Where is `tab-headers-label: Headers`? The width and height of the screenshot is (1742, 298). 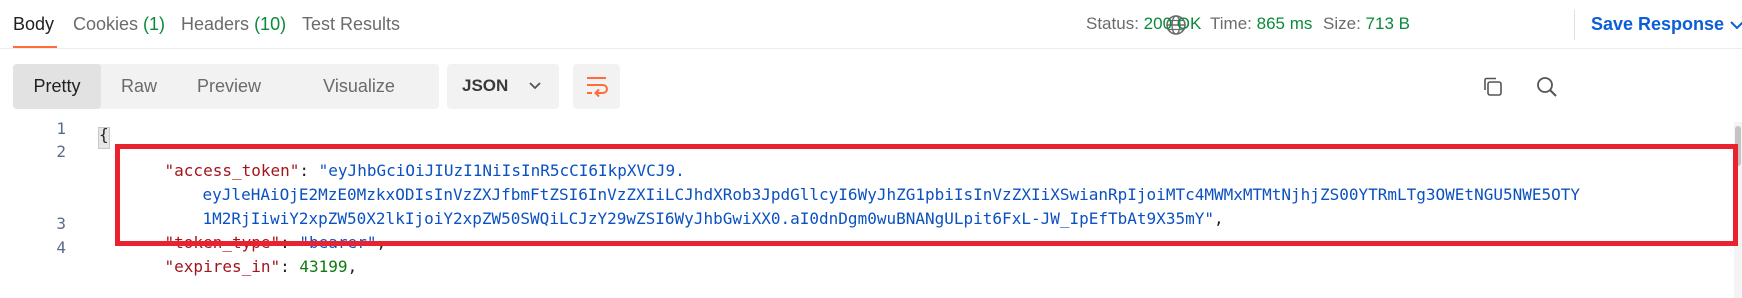
tab-headers-label: Headers is located at coordinates (215, 24).